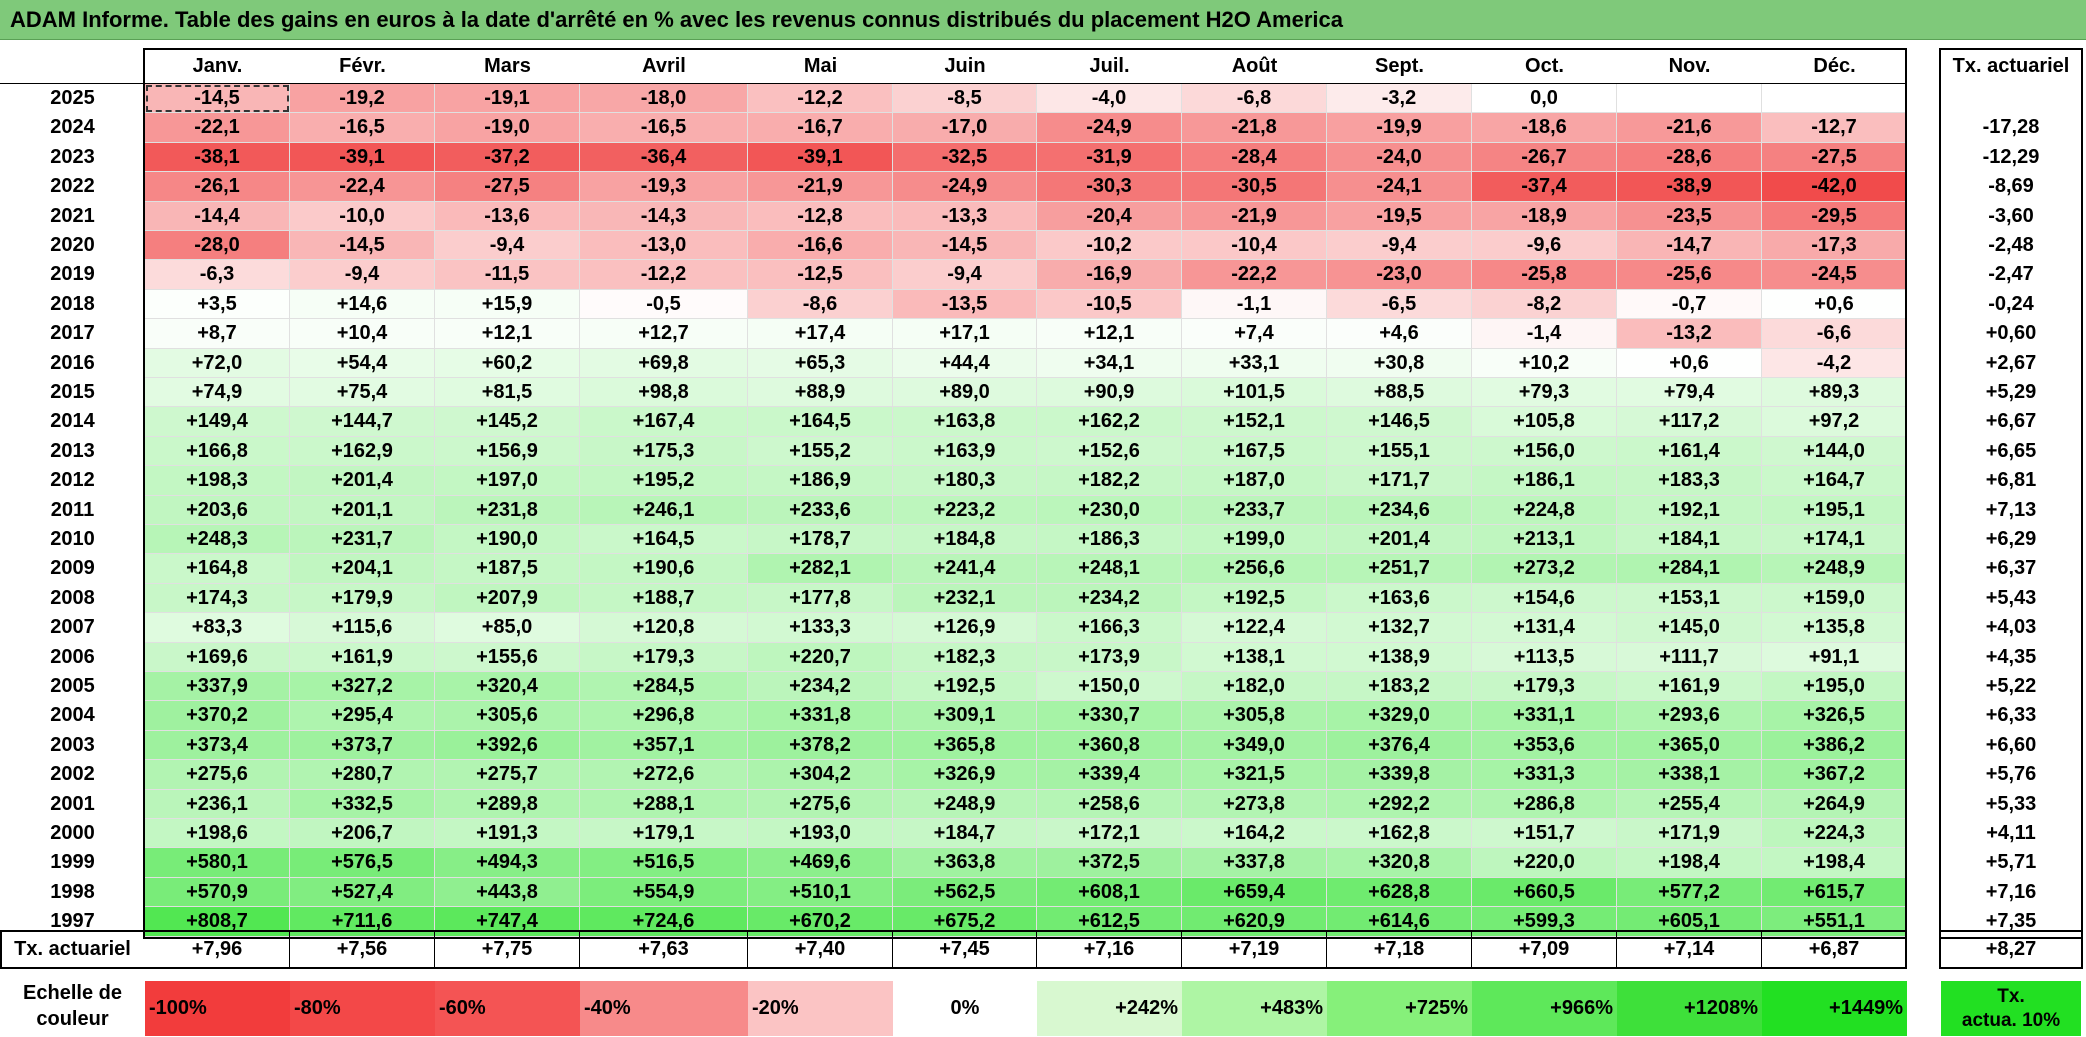  What do you see at coordinates (664, 834) in the screenshot?
I see `table-cell: +179,1` at bounding box center [664, 834].